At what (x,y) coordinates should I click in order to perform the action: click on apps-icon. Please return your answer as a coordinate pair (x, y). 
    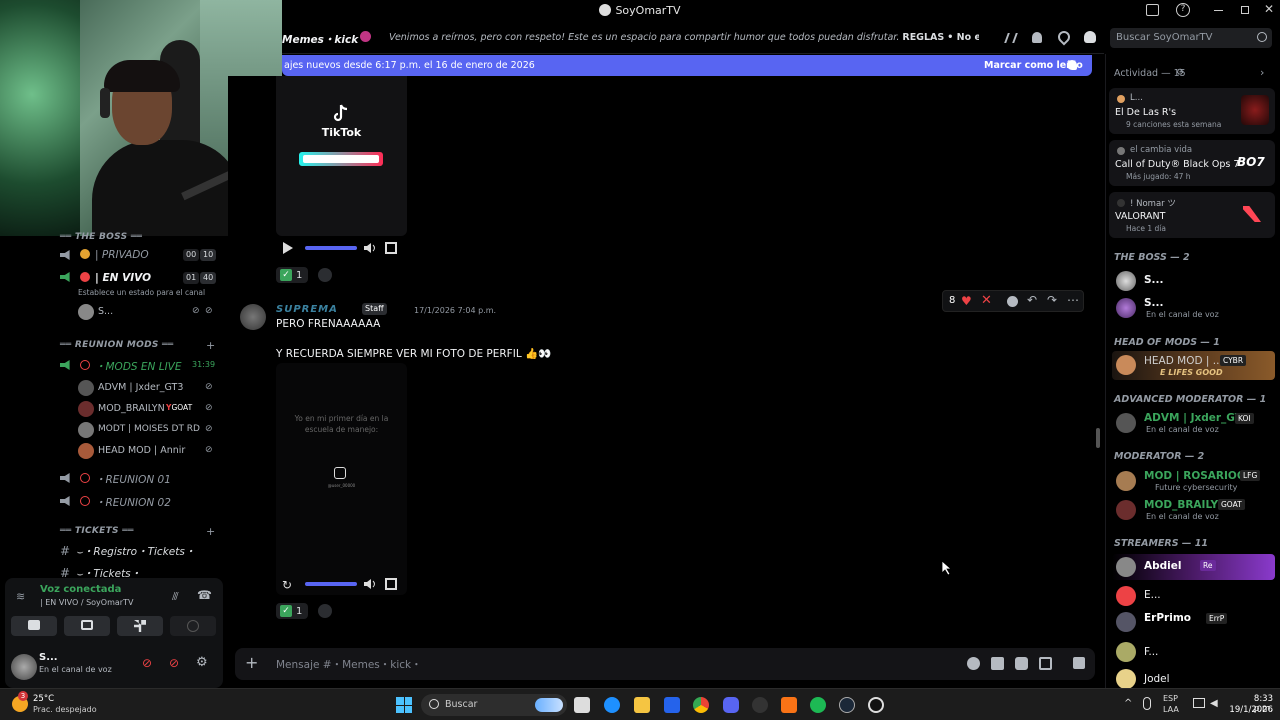
    Looking at the image, I should click on (1079, 663).